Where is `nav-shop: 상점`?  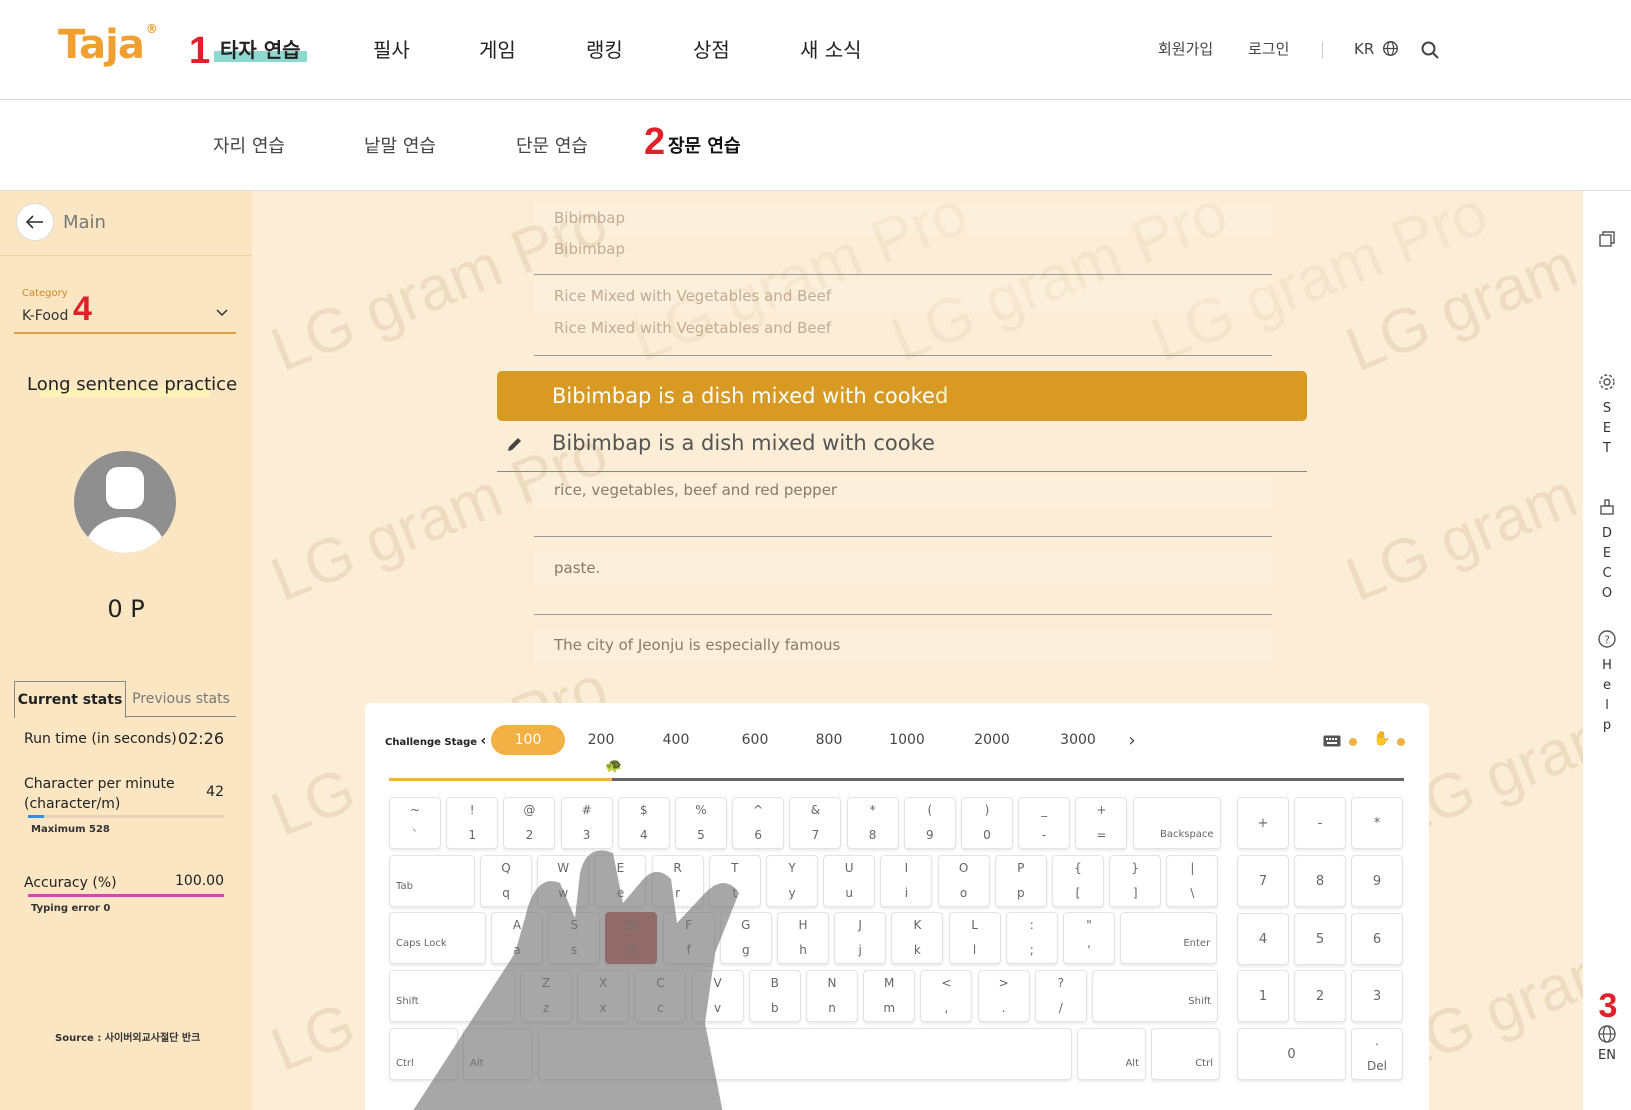 nav-shop: 상점 is located at coordinates (711, 48).